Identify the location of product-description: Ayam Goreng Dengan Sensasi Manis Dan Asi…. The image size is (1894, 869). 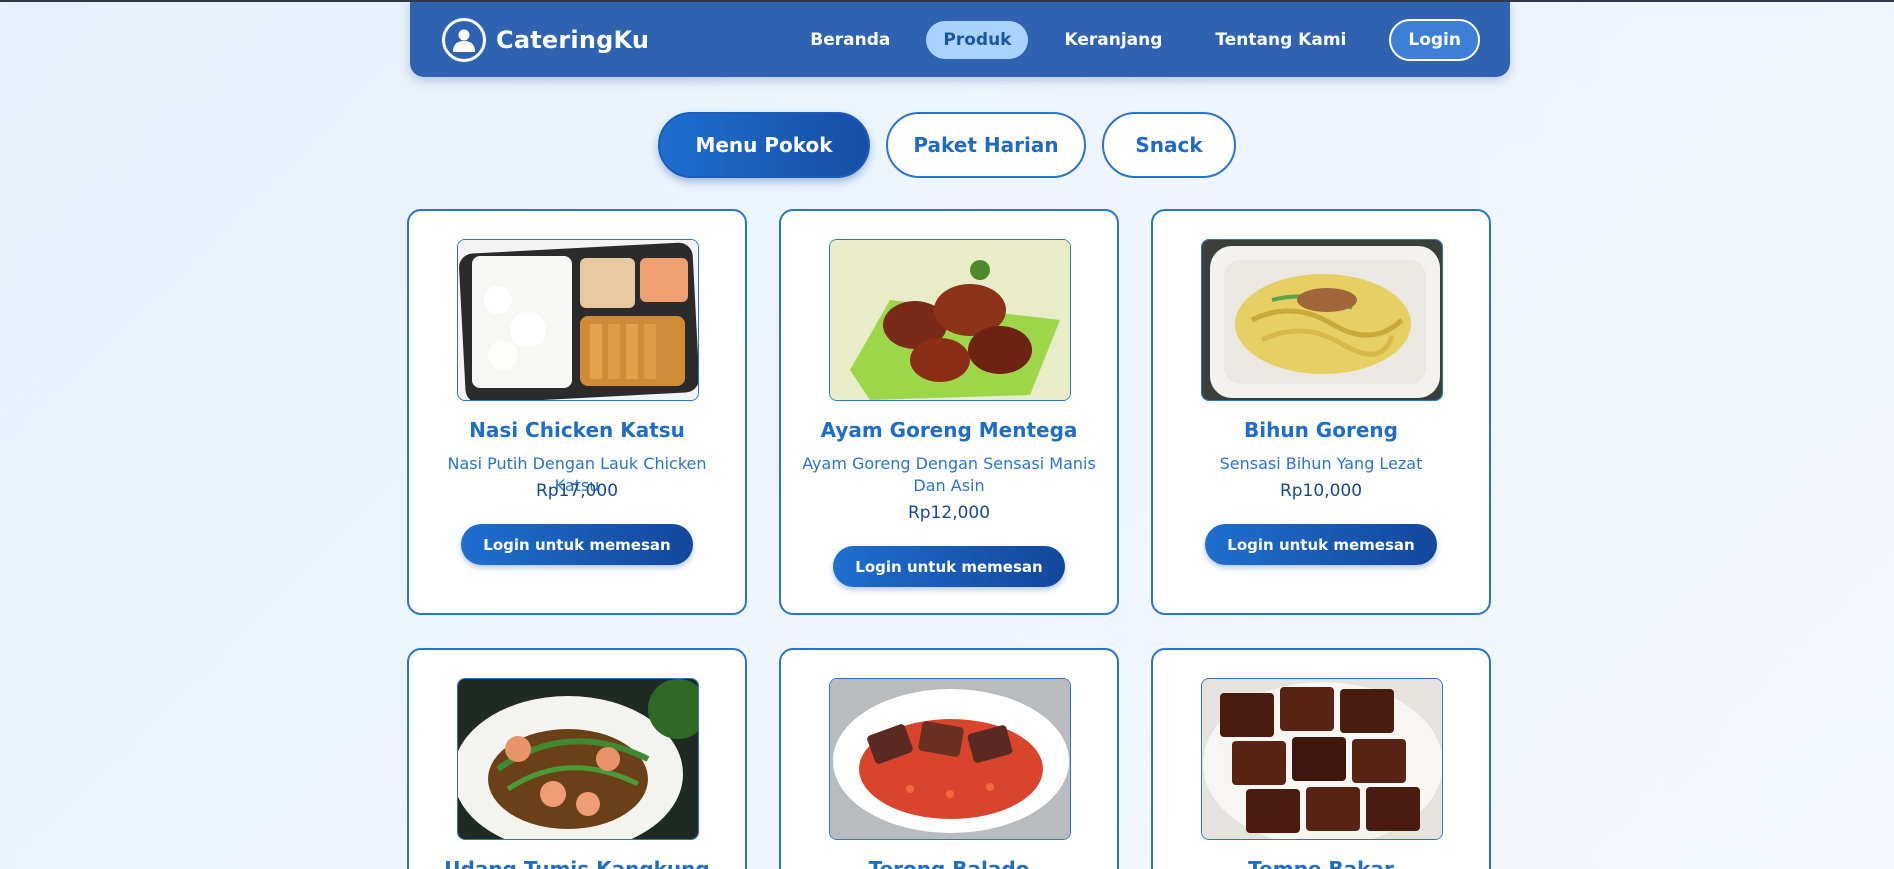
(949, 474).